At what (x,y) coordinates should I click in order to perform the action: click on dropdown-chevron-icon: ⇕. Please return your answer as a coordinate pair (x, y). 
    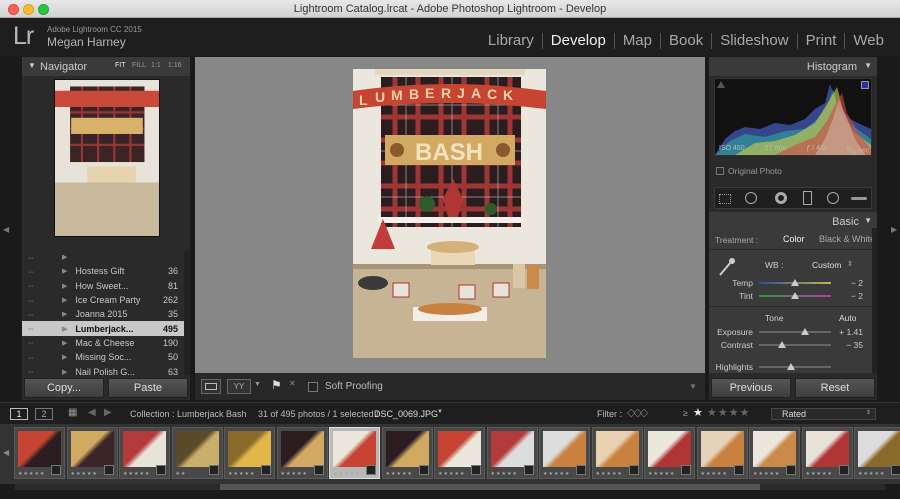
    Looking at the image, I should click on (868, 412).